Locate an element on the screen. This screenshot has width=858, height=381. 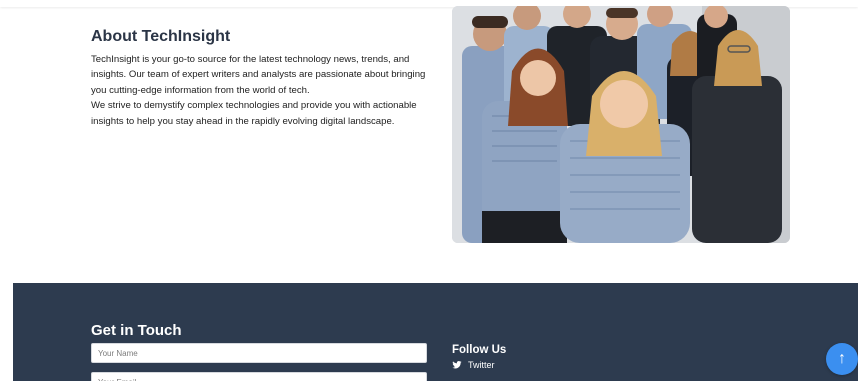
scroll-to-top-button: ↑ is located at coordinates (842, 359).